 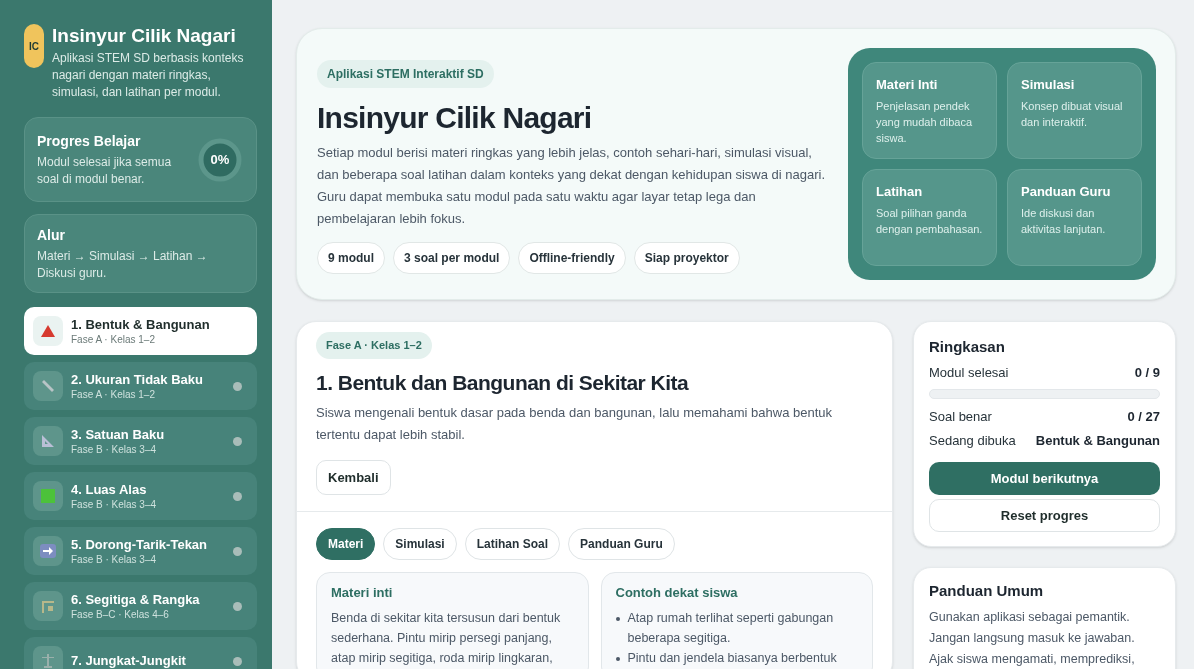 I want to click on module-title: 2. Ukuran Tidak Baku, so click(x=137, y=379).